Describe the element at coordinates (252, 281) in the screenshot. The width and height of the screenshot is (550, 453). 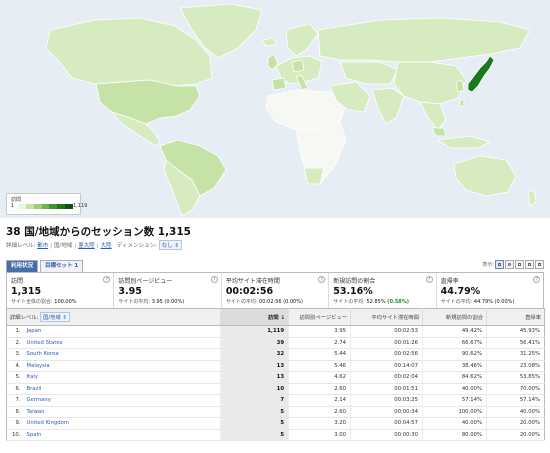
I see `metric-label: 平均サイト滞在時間` at that location.